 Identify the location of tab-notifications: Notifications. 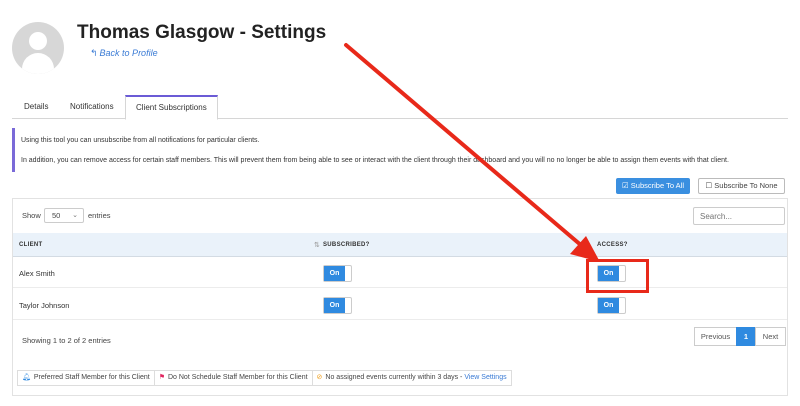
(92, 107).